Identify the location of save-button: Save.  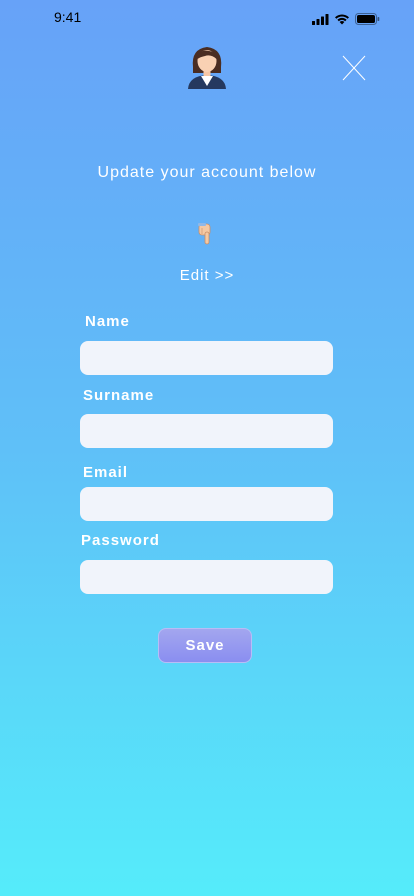
(205, 645).